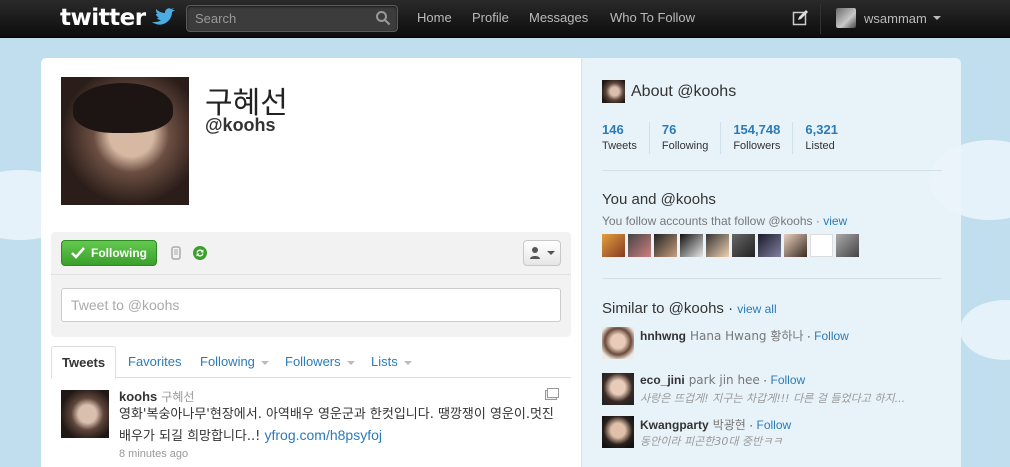  I want to click on stat-label: Followers, so click(757, 146).